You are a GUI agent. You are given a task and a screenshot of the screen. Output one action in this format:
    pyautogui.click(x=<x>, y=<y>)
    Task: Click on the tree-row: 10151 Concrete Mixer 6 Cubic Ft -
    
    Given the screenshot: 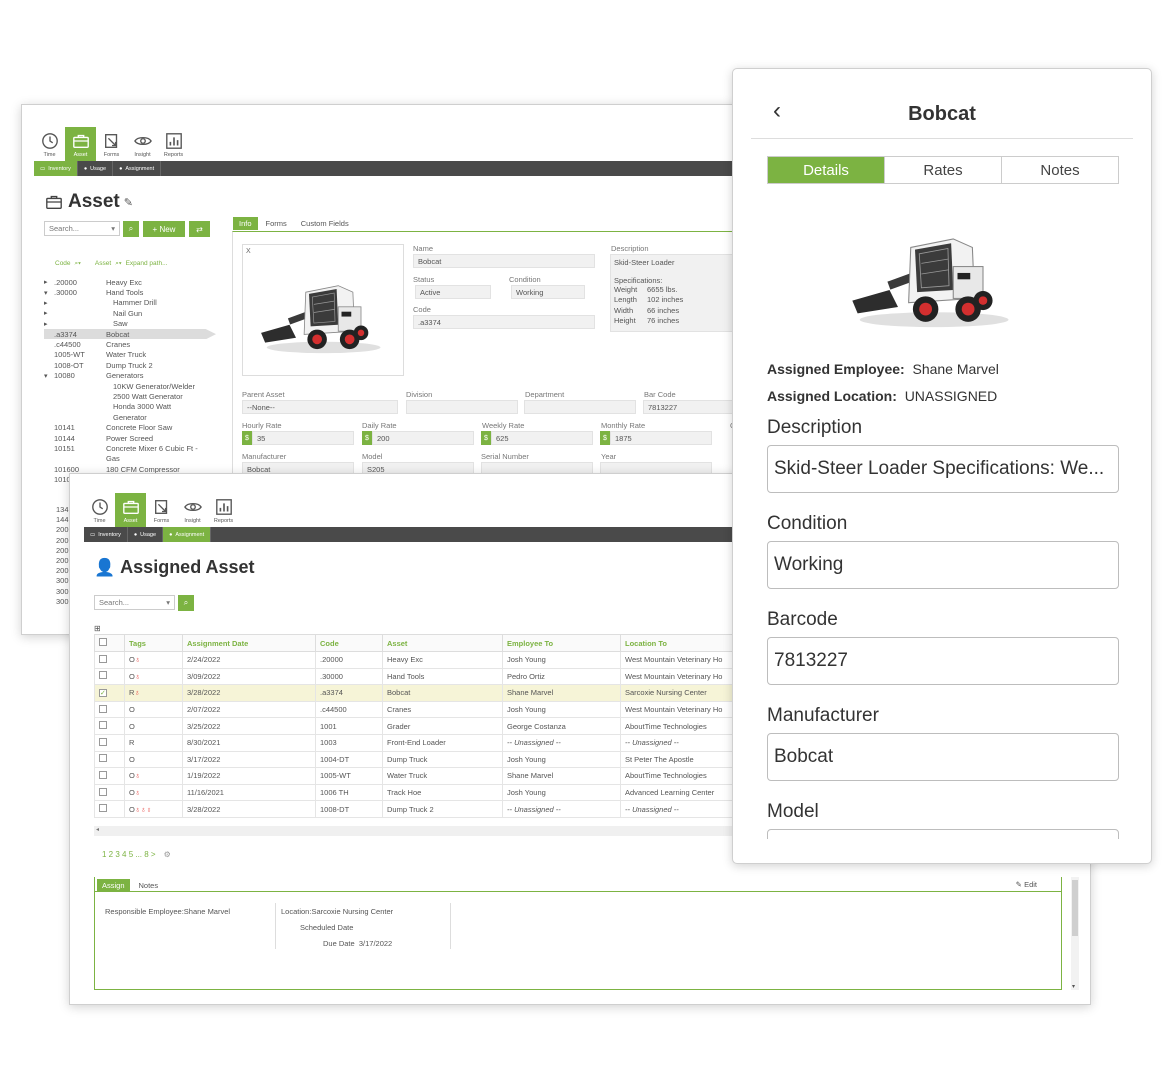 What is the action you would take?
    pyautogui.click(x=130, y=448)
    